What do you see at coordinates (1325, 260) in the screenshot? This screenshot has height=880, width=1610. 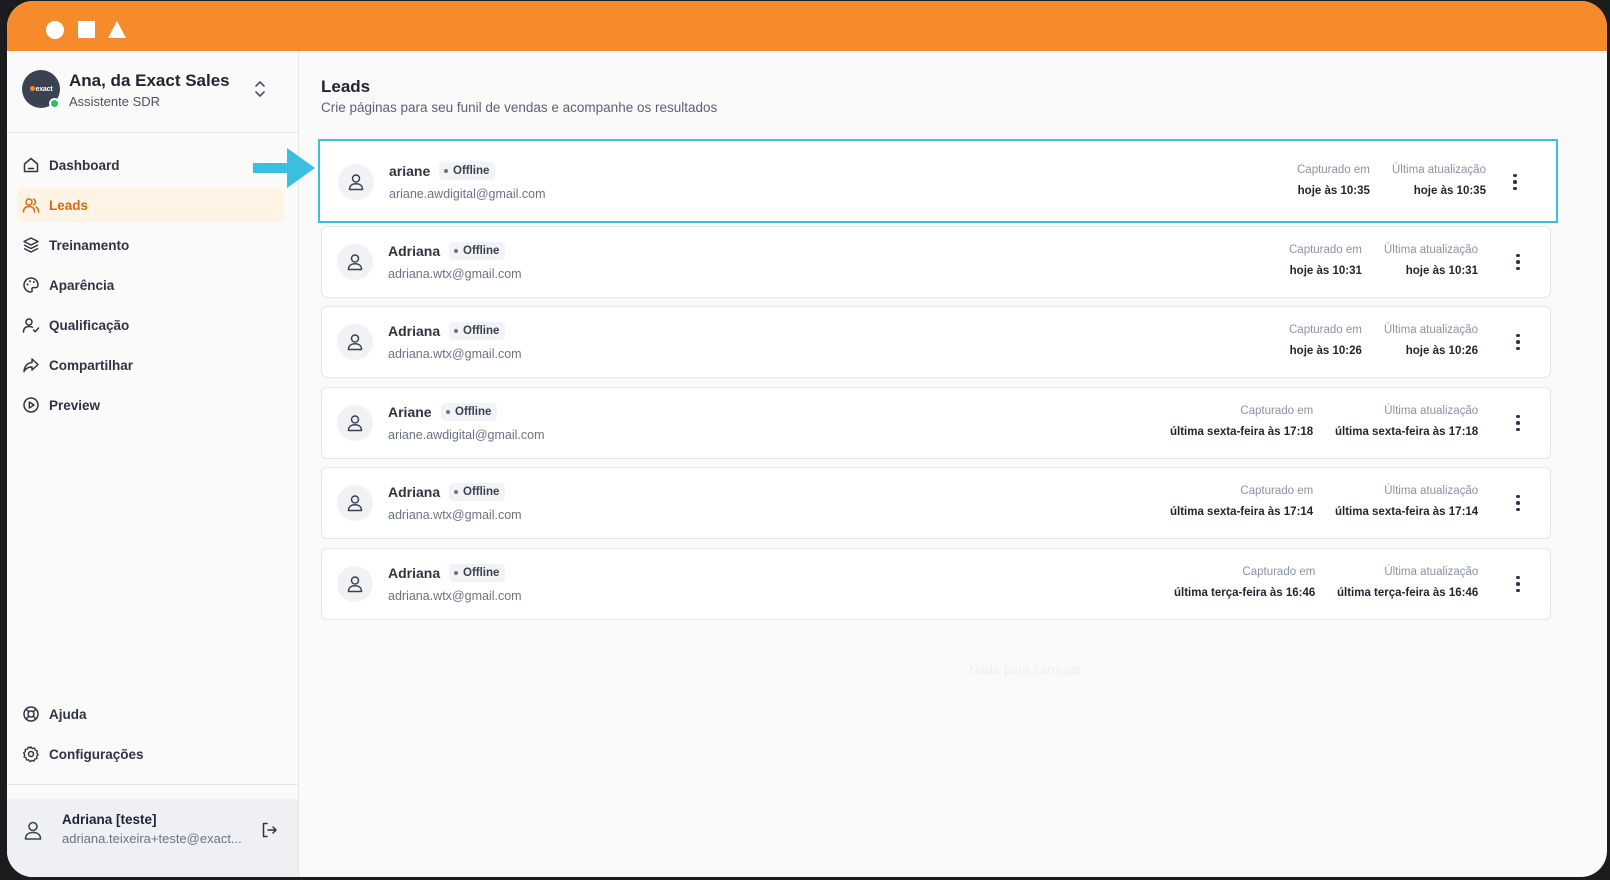 I see `captured-column: Capturado em hoje às 10:31` at bounding box center [1325, 260].